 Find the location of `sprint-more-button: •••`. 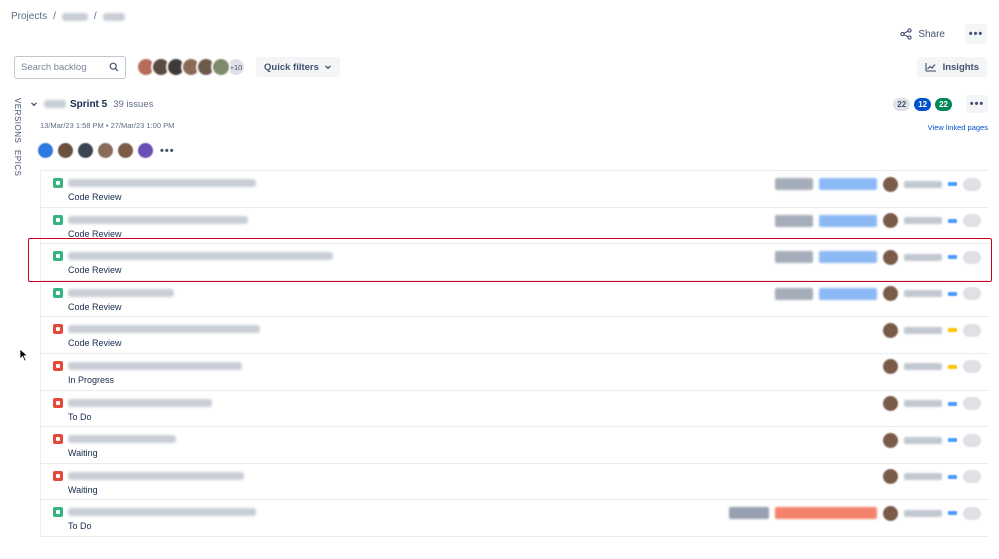

sprint-more-button: ••• is located at coordinates (977, 104).